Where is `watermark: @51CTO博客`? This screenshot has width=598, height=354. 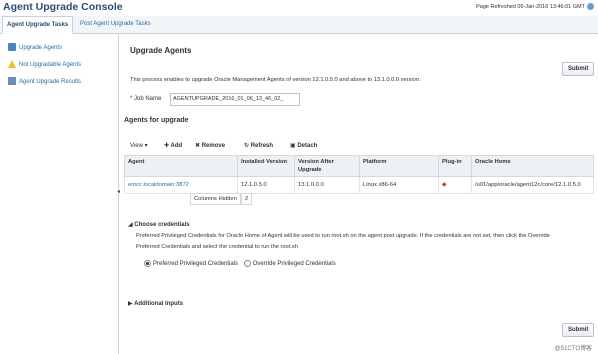
watermark: @51CTO博客 is located at coordinates (573, 349).